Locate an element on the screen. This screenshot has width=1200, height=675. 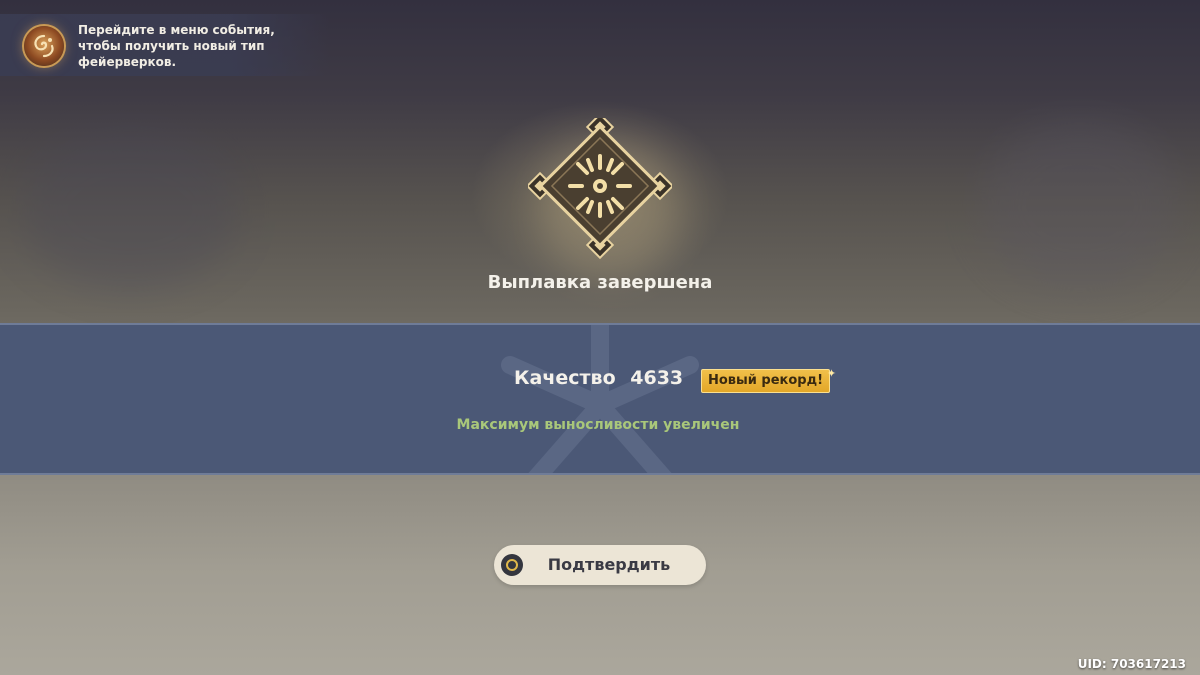
notification-line: фейерверков. is located at coordinates (127, 62).